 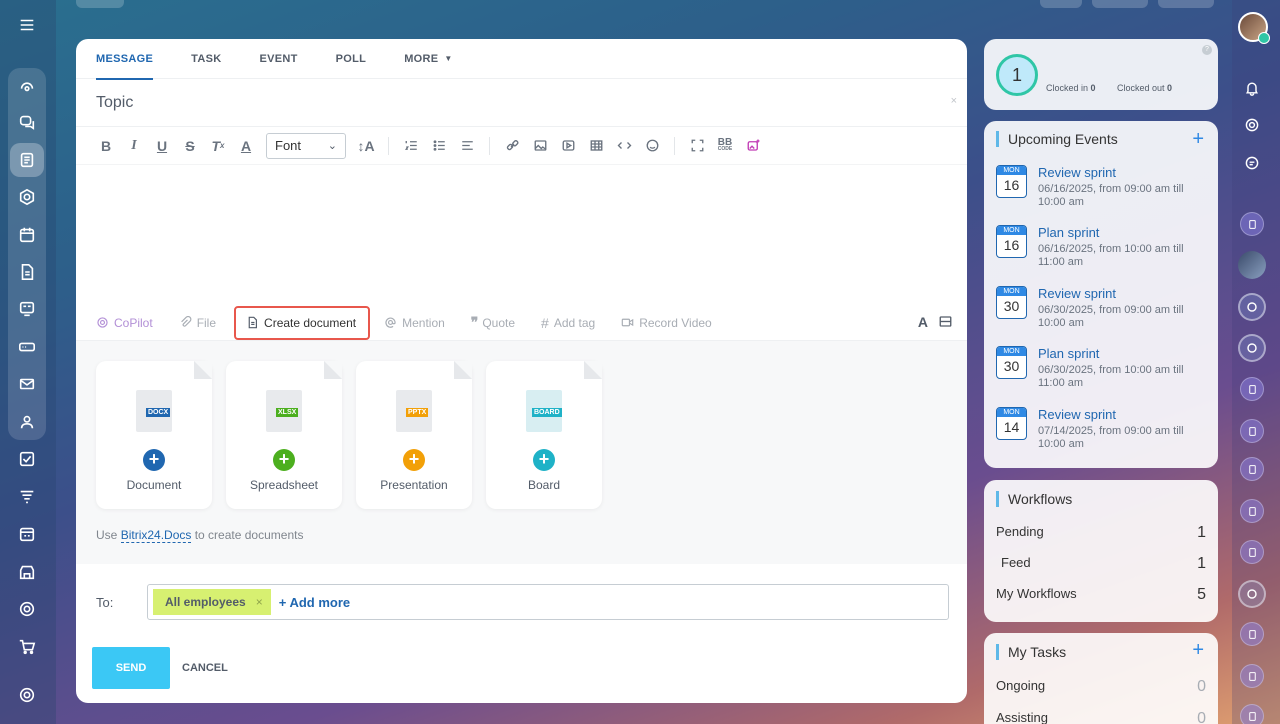 I want to click on copilot-button: CoPilot, so click(x=124, y=323).